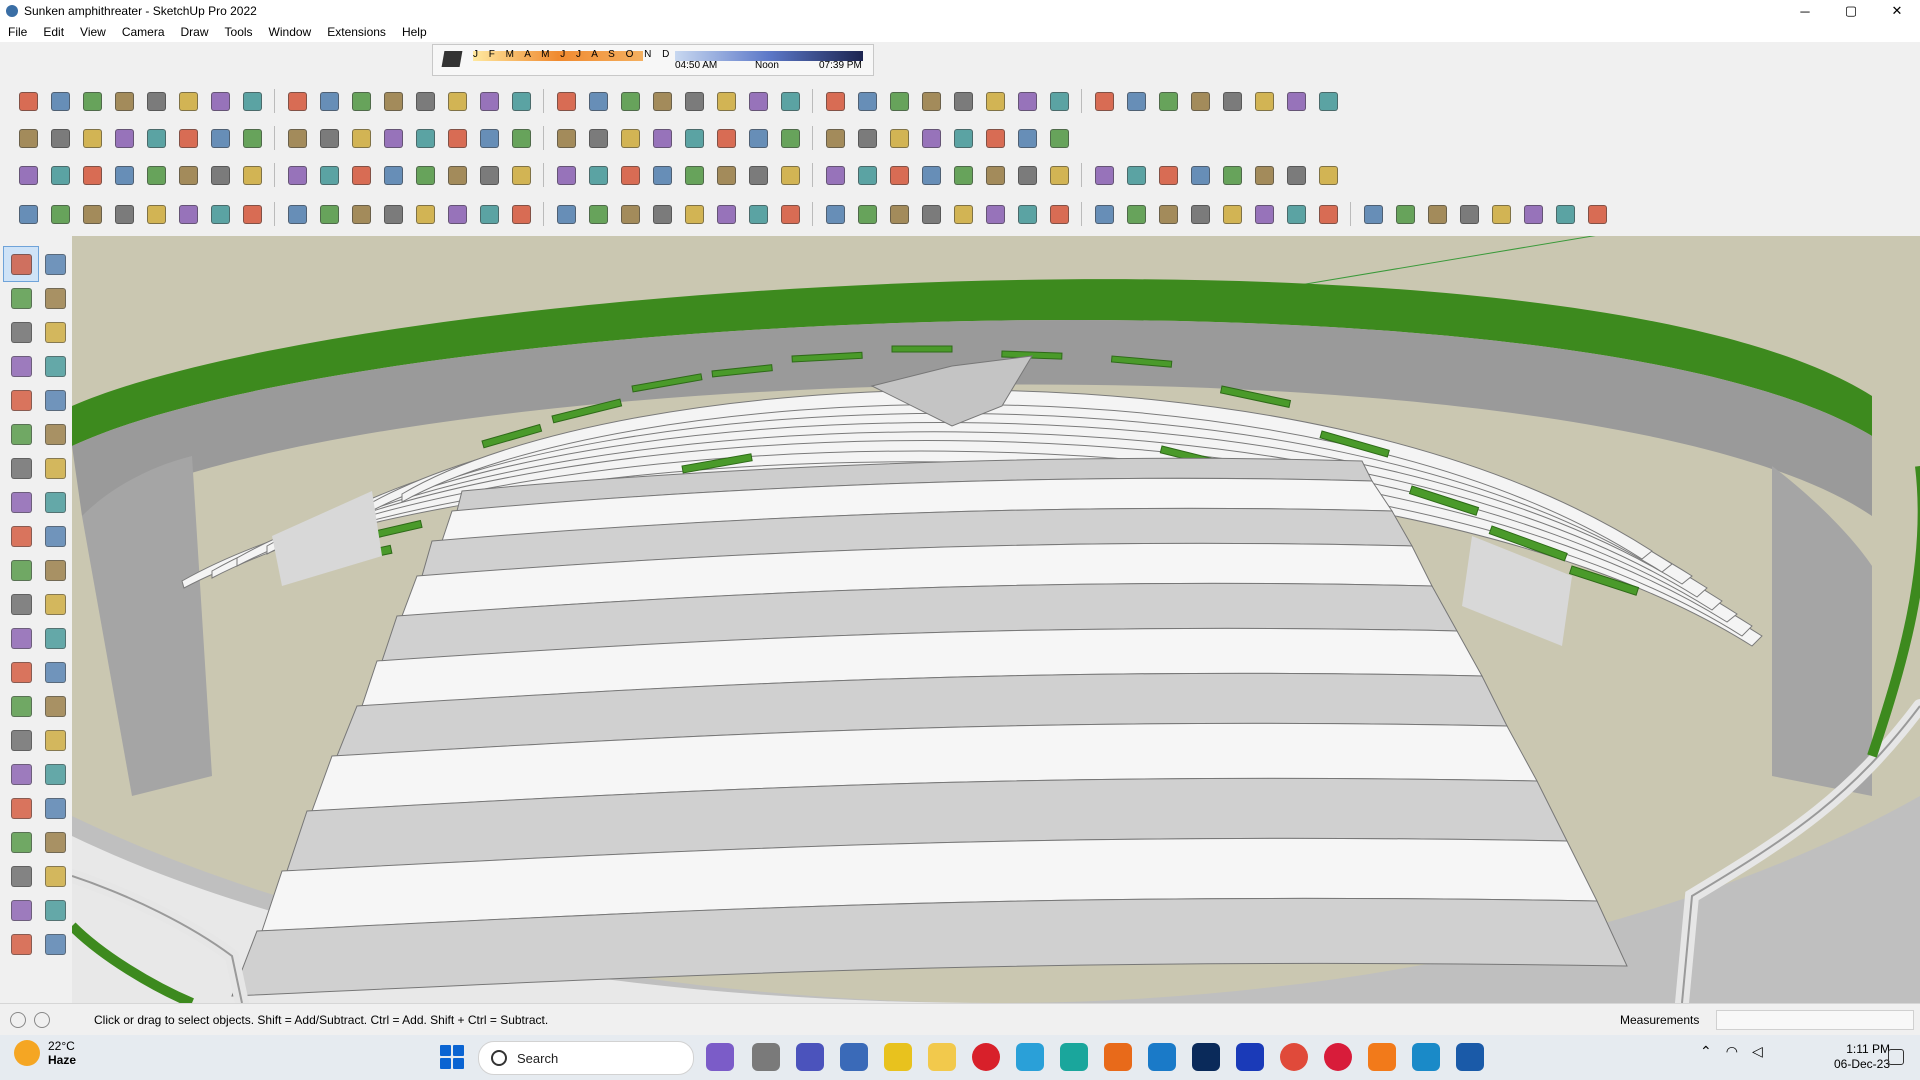  What do you see at coordinates (195, 32) in the screenshot?
I see `menu-draw: Draw` at bounding box center [195, 32].